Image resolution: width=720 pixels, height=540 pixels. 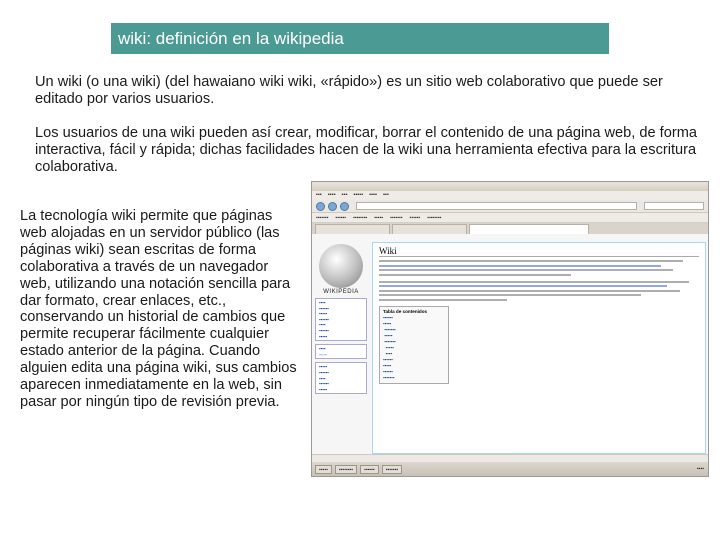 I want to click on search-box, so click(x=674, y=206).